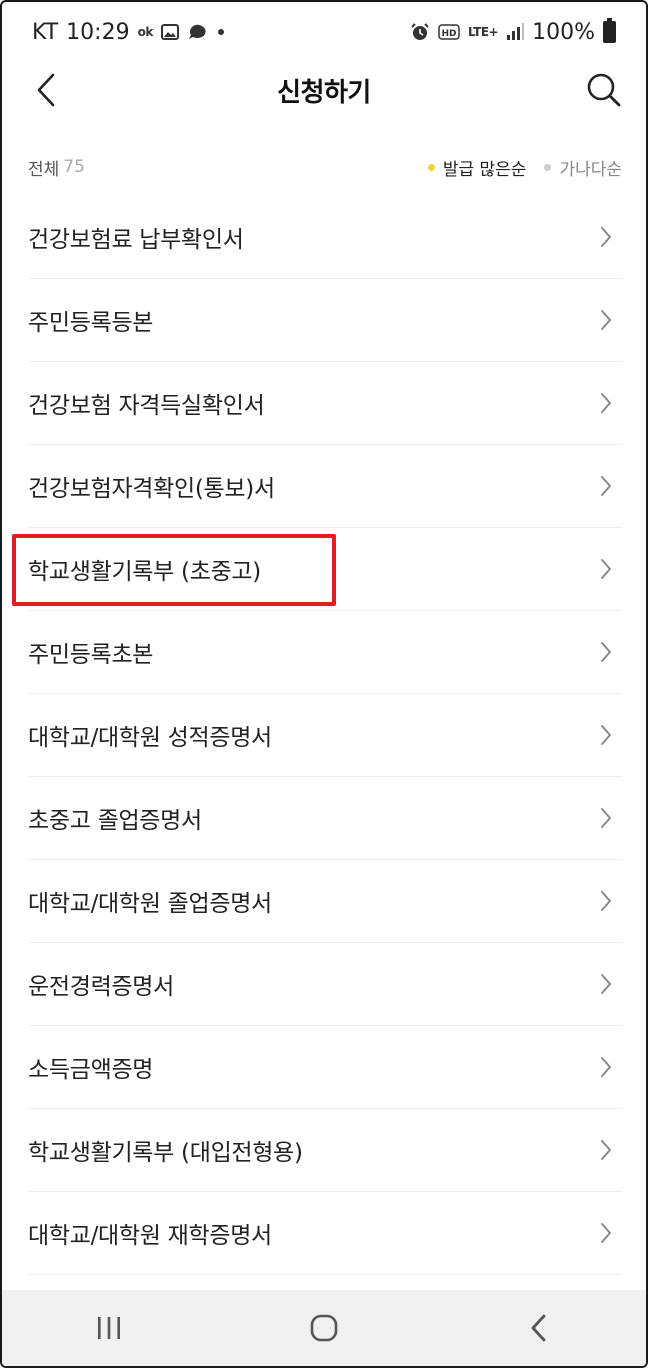  Describe the element at coordinates (325, 818) in the screenshot. I see `list-item: 초중고 졸업증명서` at that location.